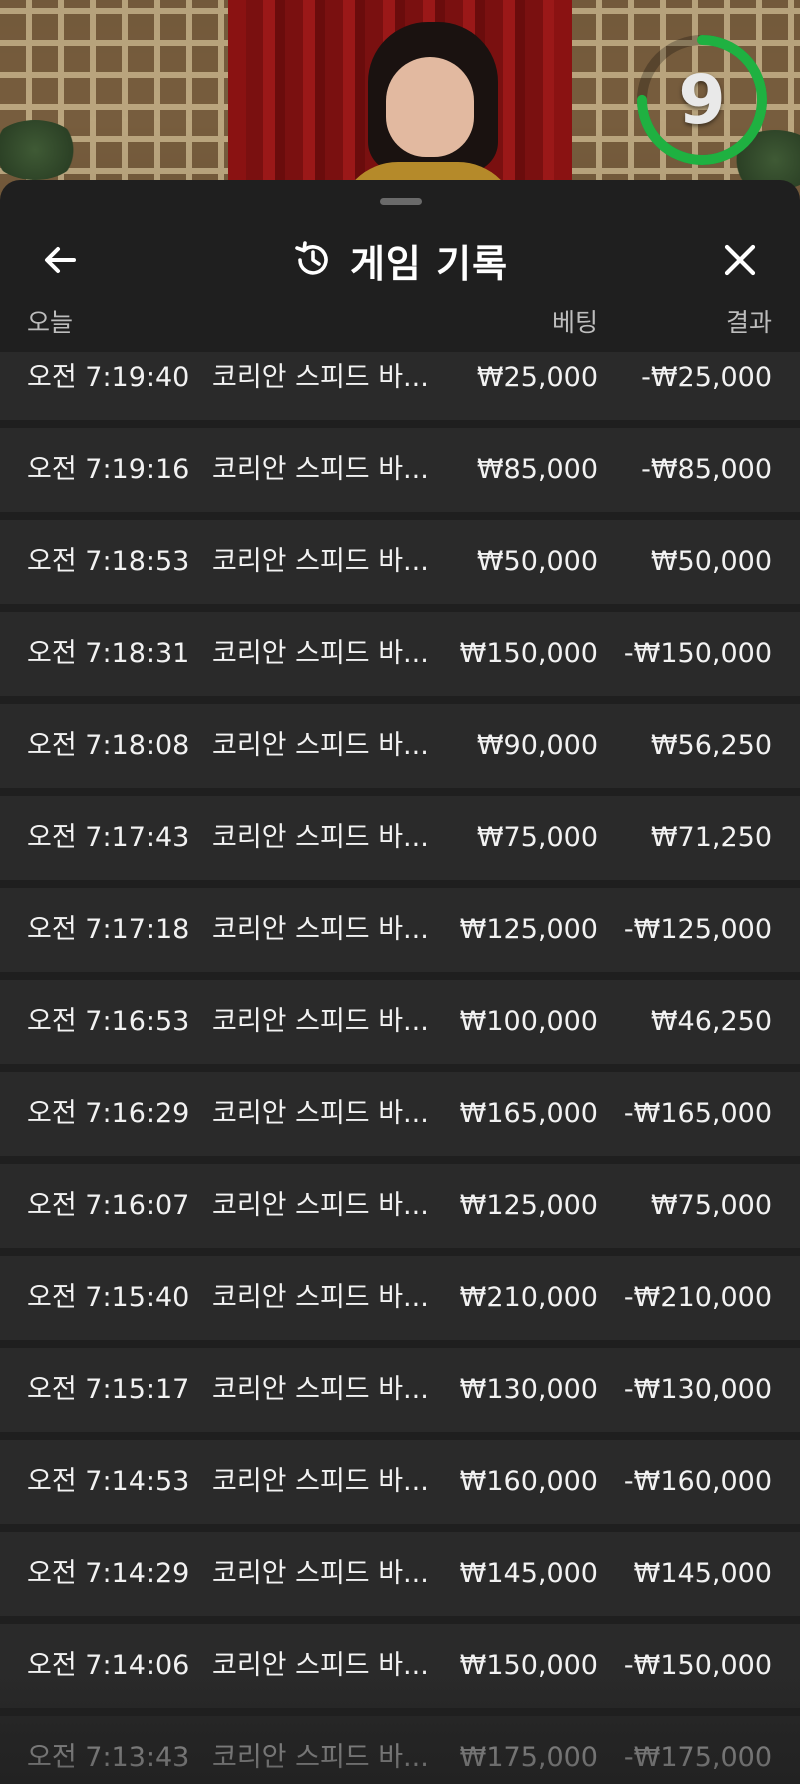 The height and width of the screenshot is (1784, 800). I want to click on row-bet: ₩50,000, so click(537, 561).